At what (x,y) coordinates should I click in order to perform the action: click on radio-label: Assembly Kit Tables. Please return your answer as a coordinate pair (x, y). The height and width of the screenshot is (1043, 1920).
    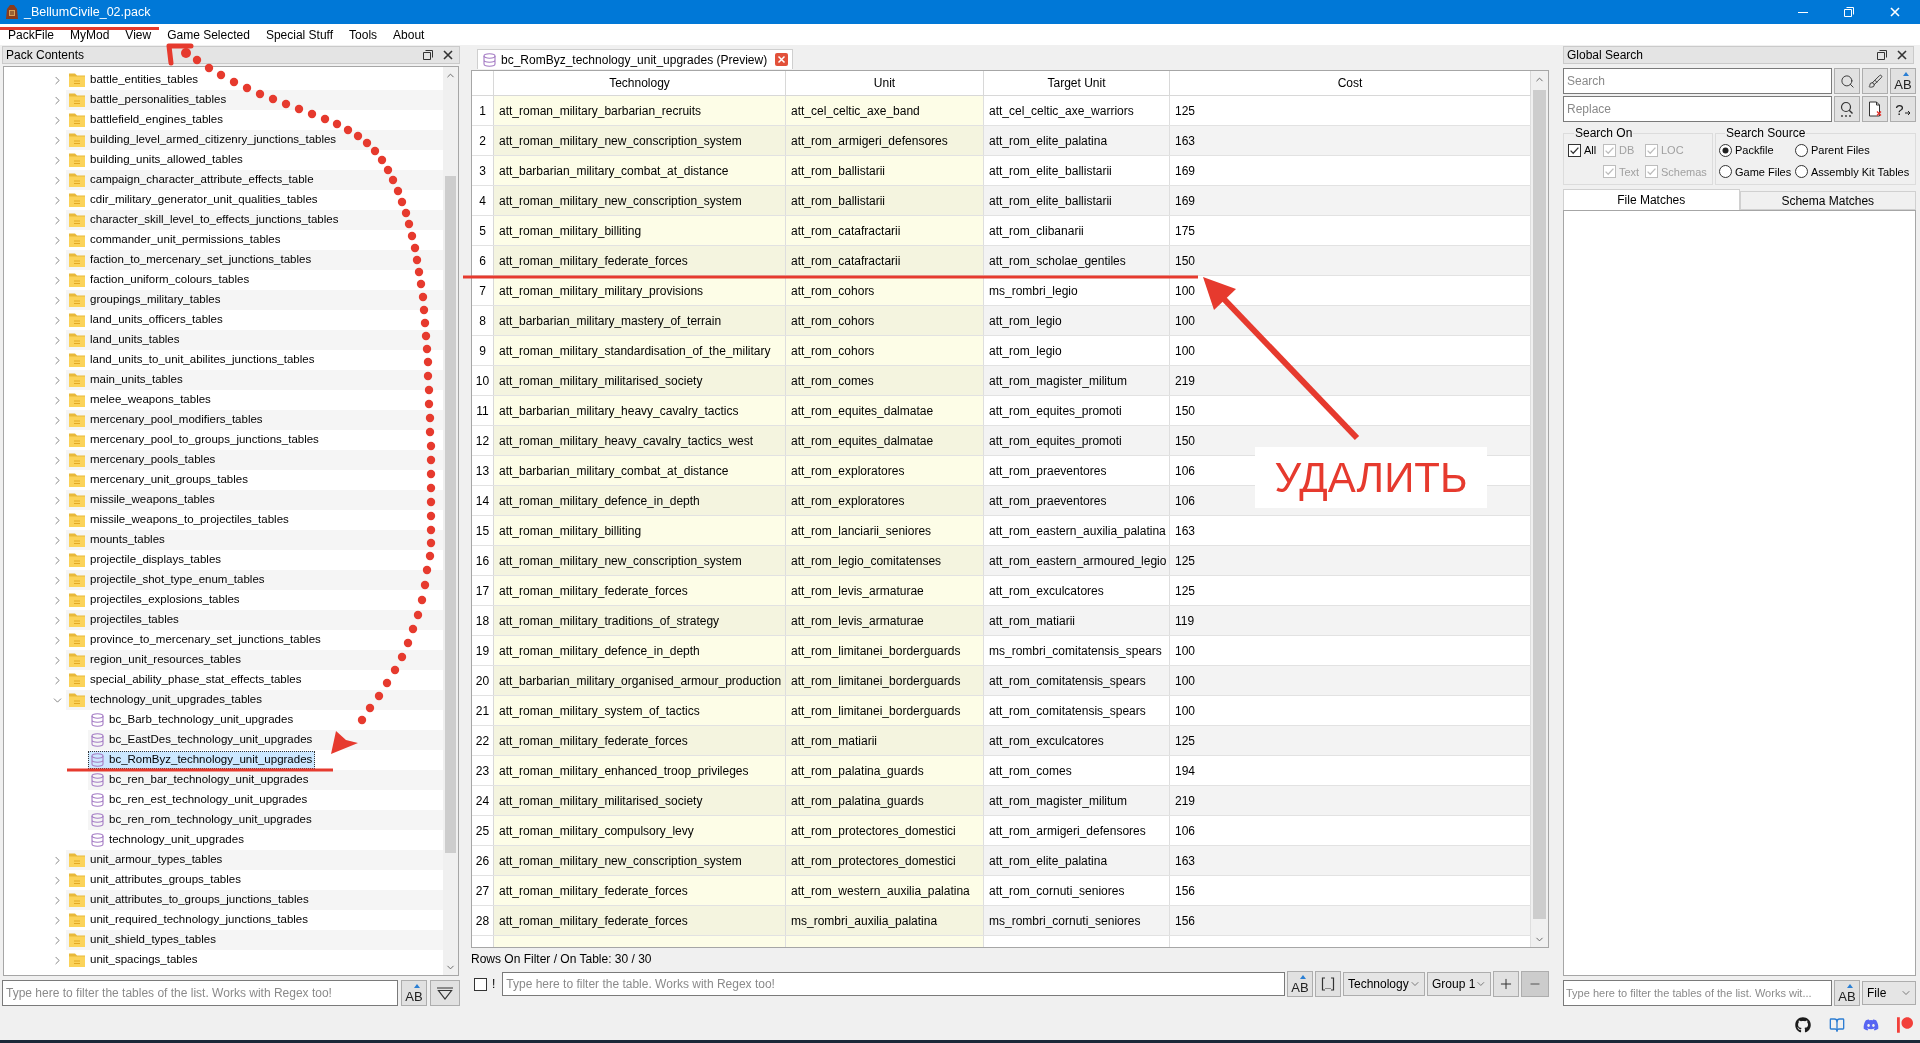
    Looking at the image, I should click on (1860, 172).